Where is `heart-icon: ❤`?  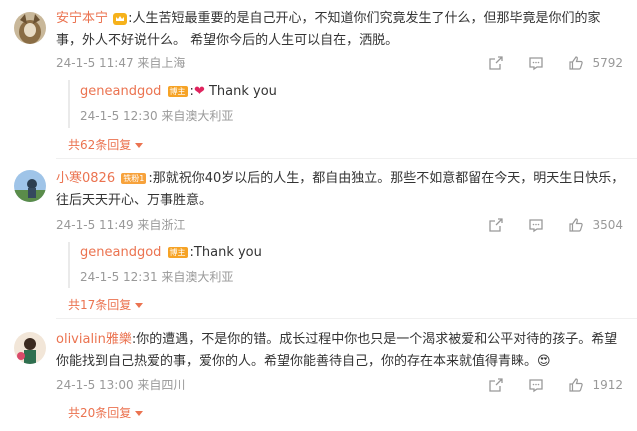 heart-icon: ❤ is located at coordinates (199, 91).